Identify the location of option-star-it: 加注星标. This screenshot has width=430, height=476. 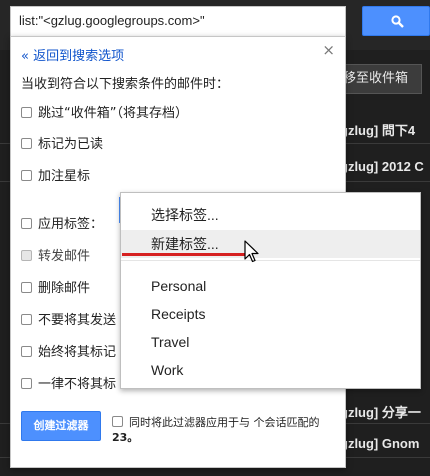
(56, 174).